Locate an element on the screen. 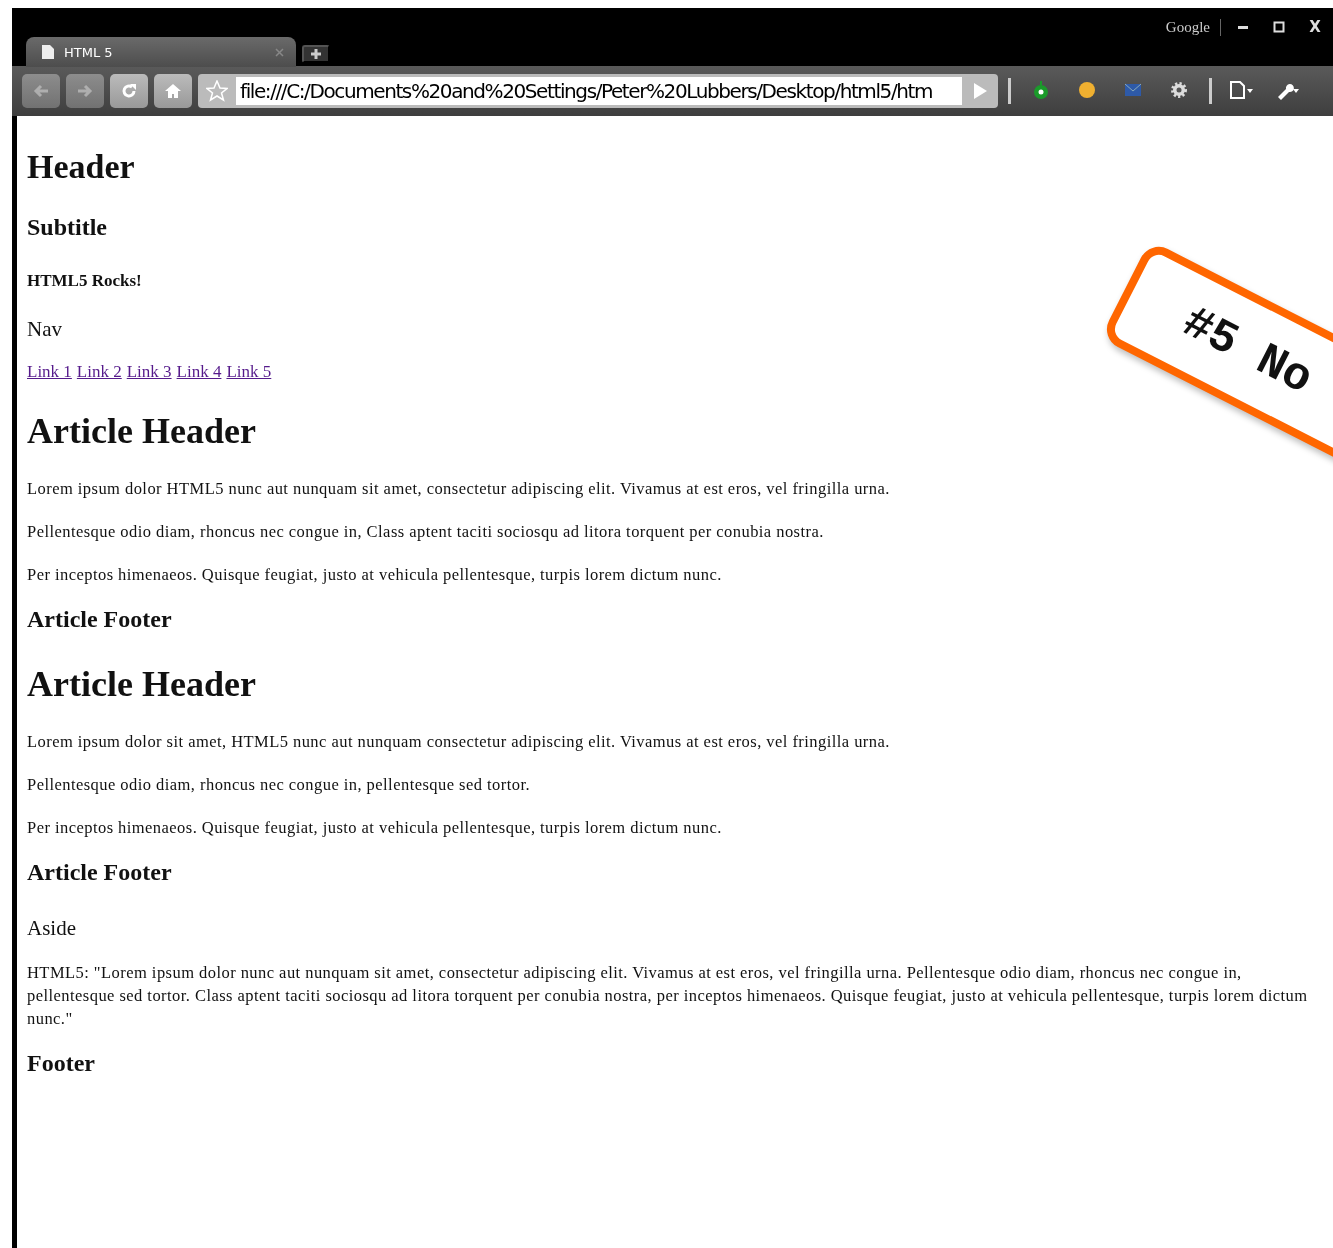  home-icon is located at coordinates (173, 91).